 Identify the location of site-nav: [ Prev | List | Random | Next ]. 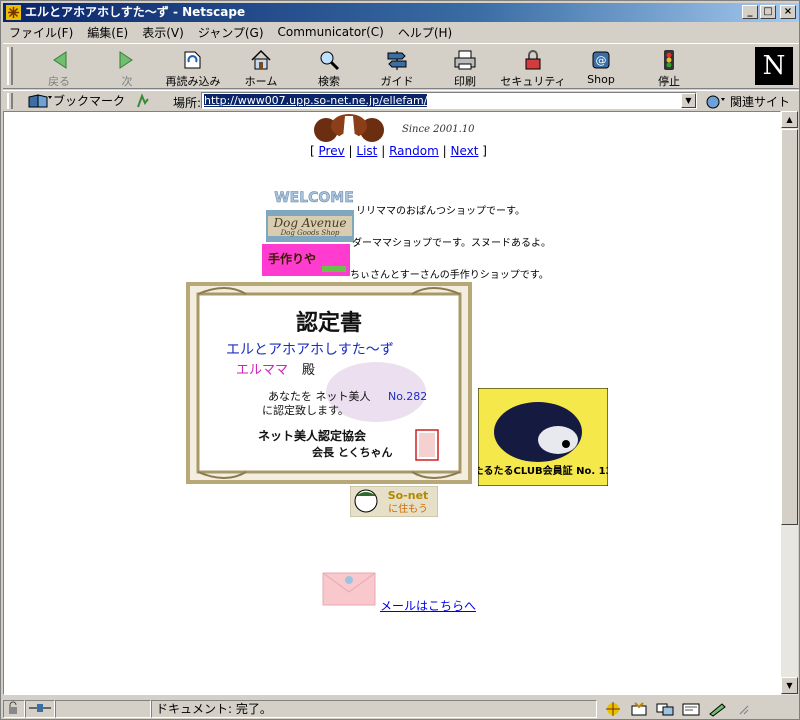
(398, 151).